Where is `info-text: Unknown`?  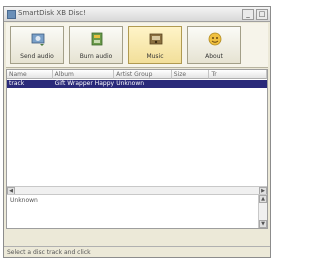 info-text: Unknown is located at coordinates (24, 200).